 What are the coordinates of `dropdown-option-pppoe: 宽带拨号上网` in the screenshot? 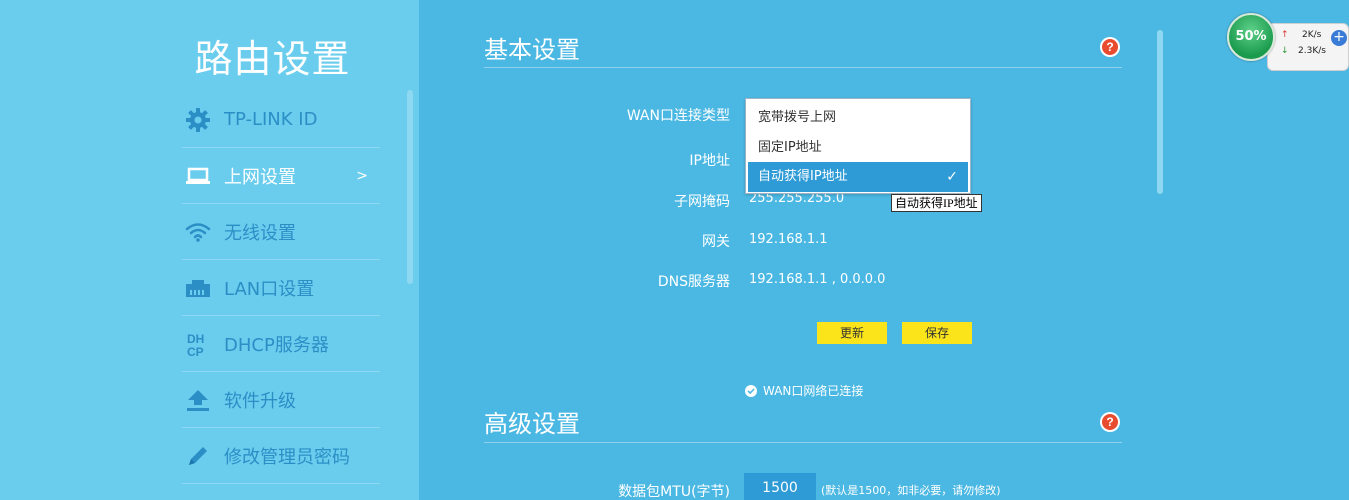 It's located at (858, 118).